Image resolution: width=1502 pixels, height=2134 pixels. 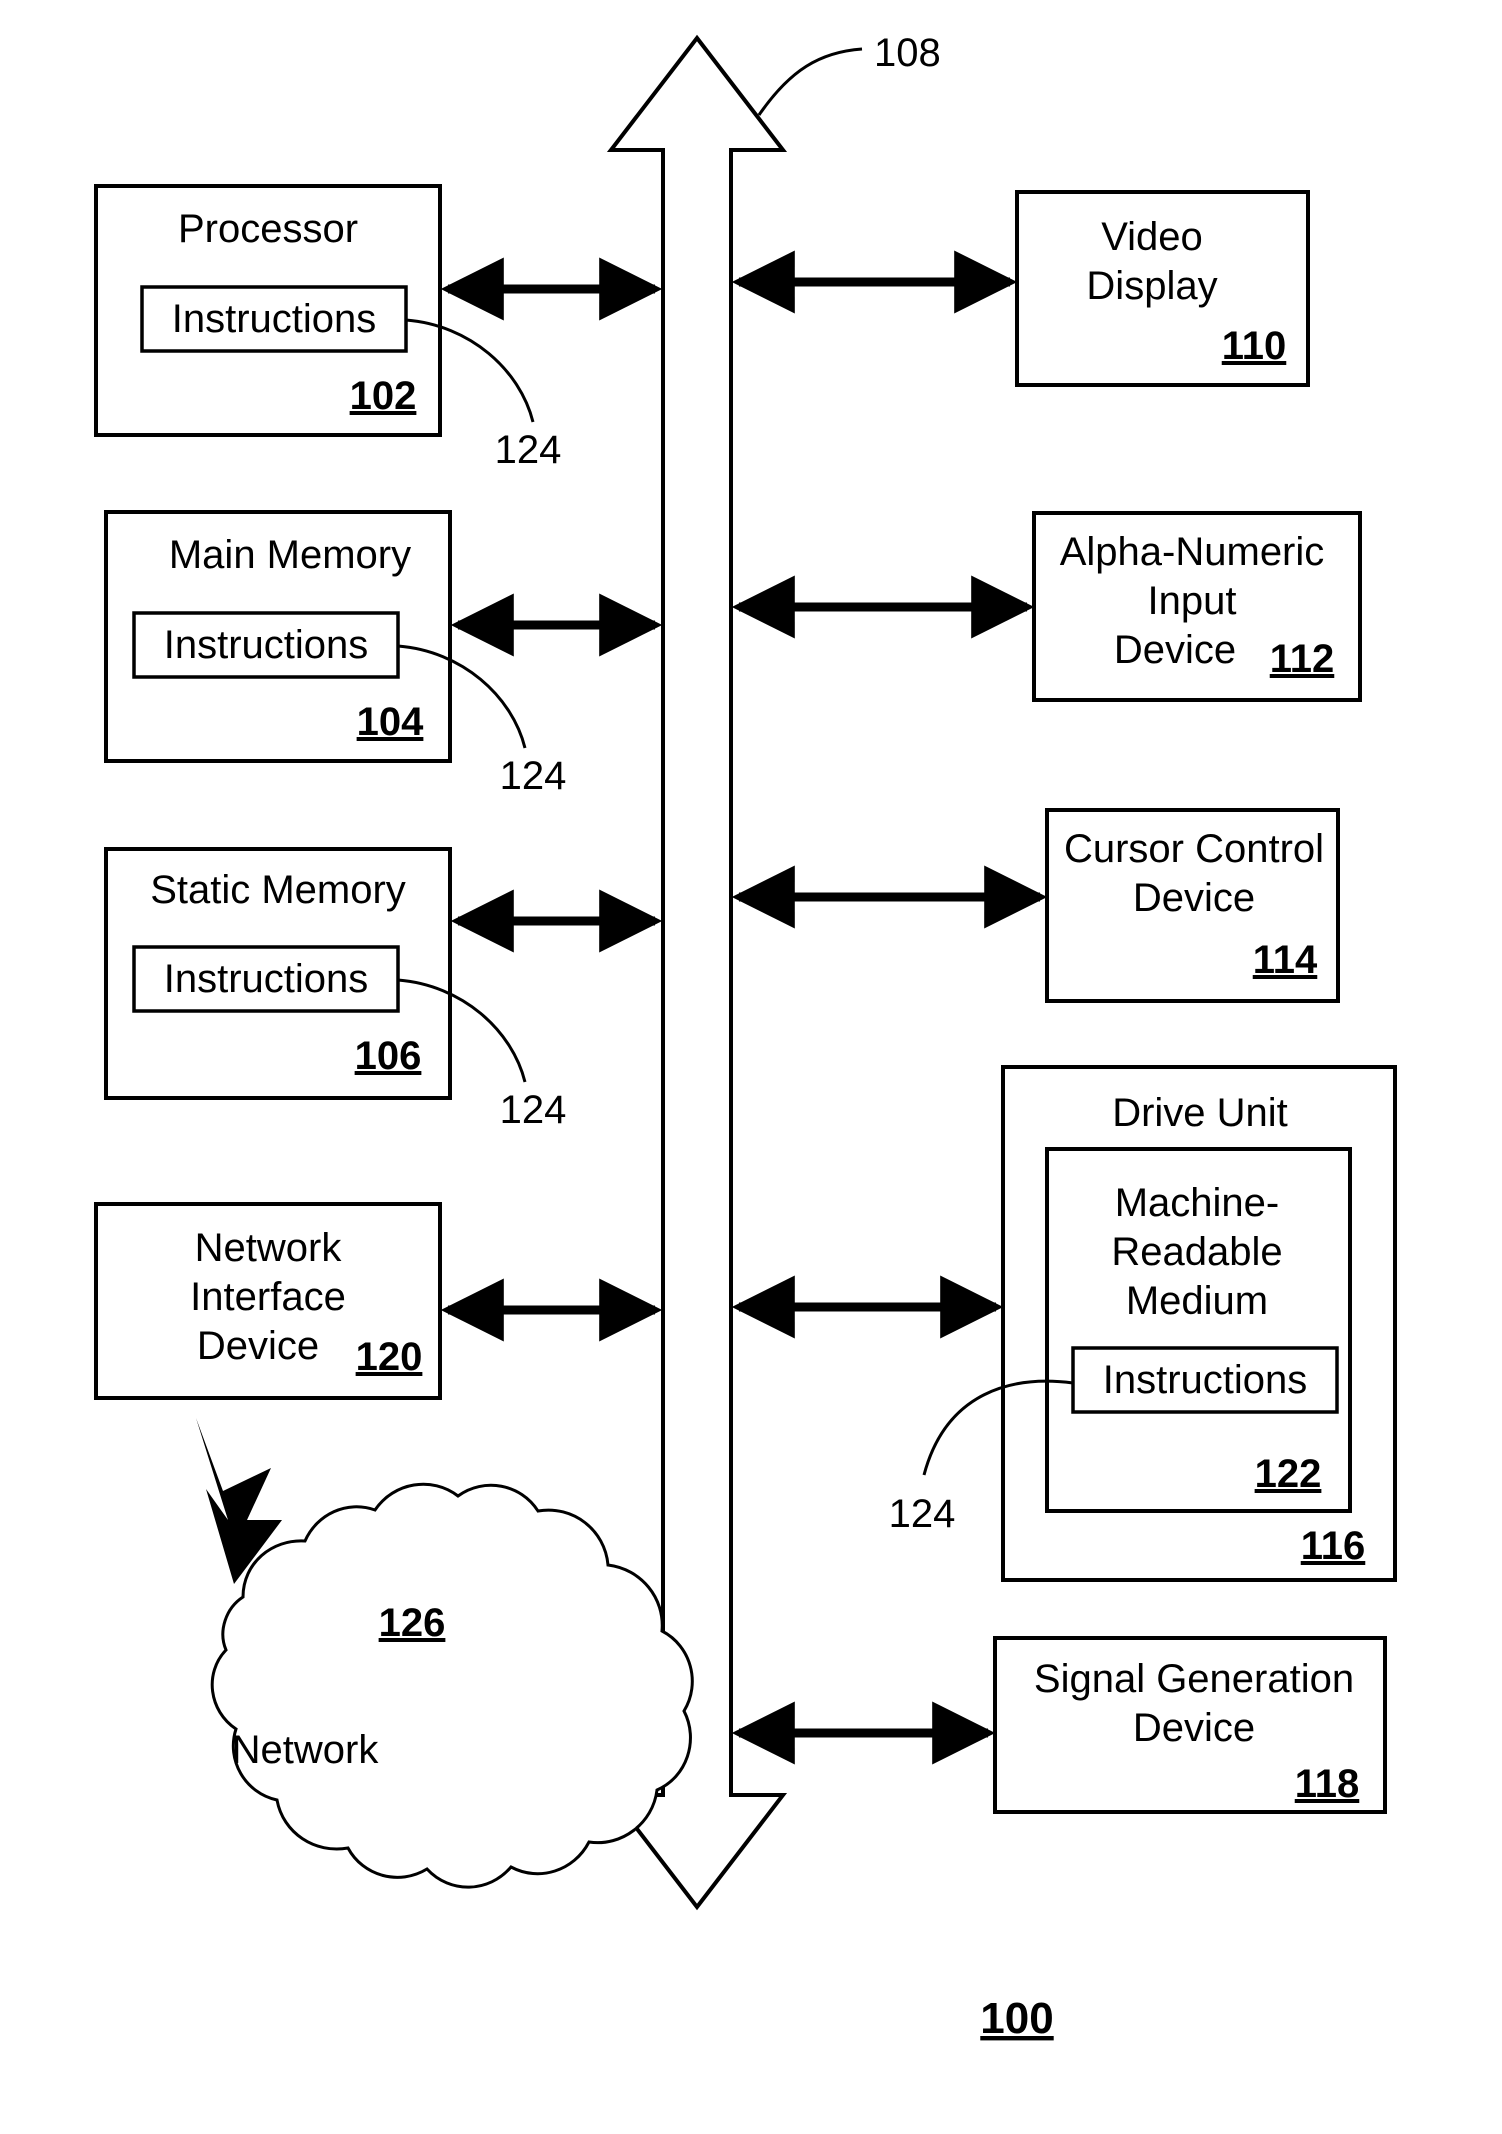 I want to click on drive-unit-ref: 116, so click(x=1333, y=1546).